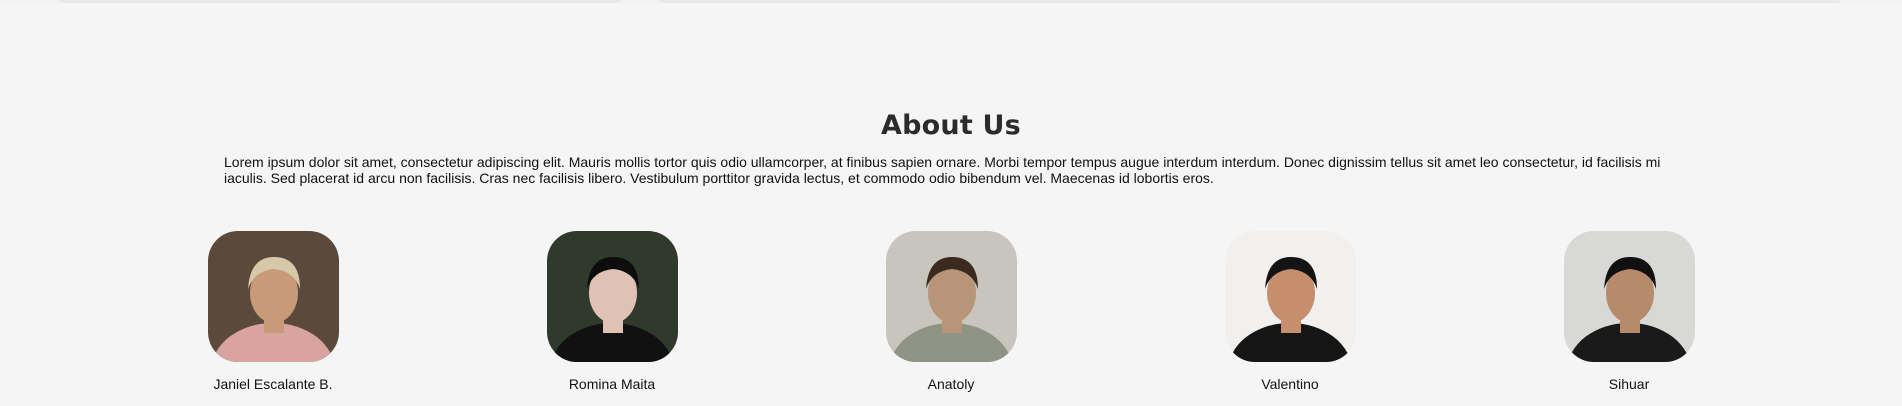 Image resolution: width=1902 pixels, height=406 pixels. I want to click on team-member: Janiel Escalante B., so click(273, 311).